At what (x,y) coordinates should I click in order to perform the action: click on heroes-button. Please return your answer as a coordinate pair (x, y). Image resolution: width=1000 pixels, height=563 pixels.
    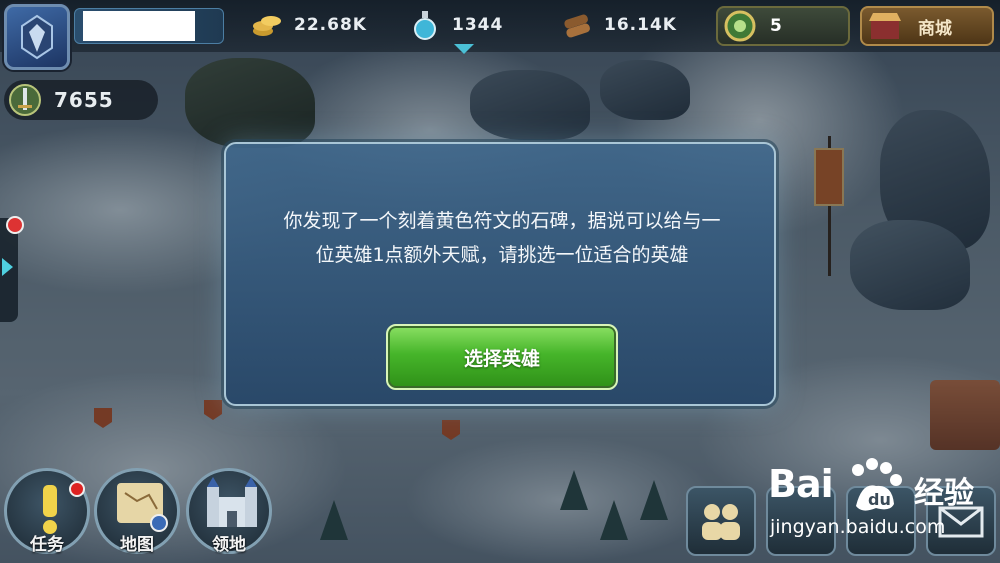
    Looking at the image, I should click on (721, 521).